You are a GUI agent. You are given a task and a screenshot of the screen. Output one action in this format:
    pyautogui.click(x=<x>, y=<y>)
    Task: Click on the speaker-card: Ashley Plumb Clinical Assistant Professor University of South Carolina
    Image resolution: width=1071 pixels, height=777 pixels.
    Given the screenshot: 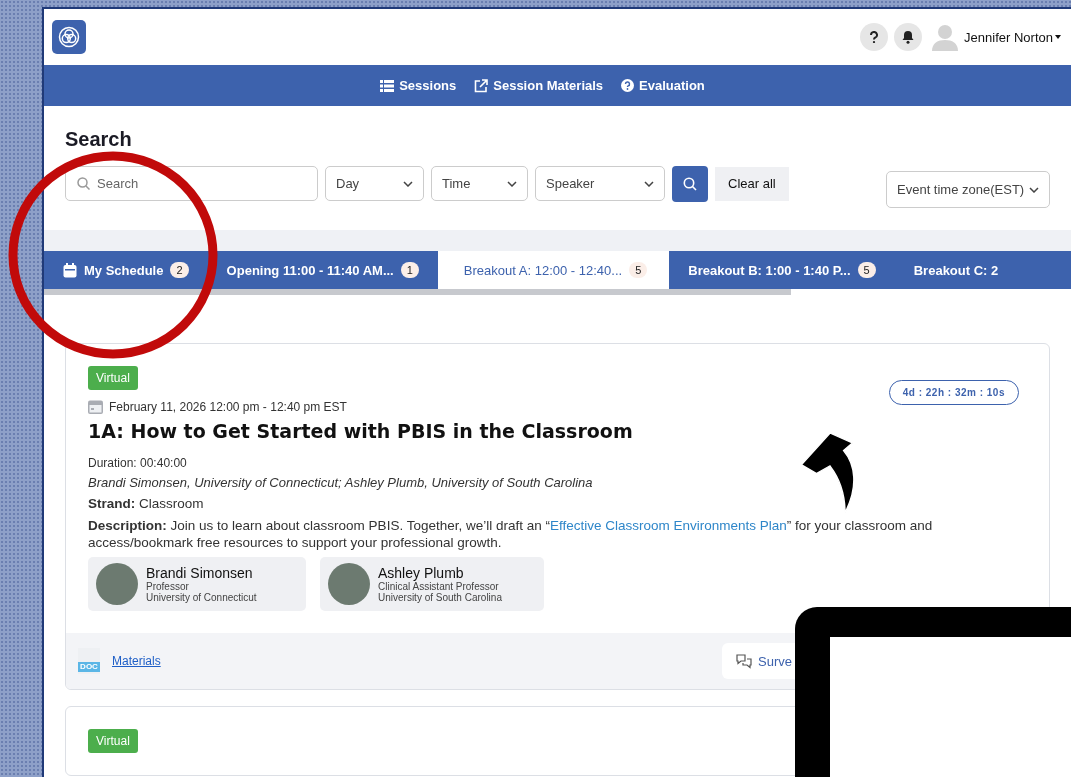 What is the action you would take?
    pyautogui.click(x=432, y=584)
    